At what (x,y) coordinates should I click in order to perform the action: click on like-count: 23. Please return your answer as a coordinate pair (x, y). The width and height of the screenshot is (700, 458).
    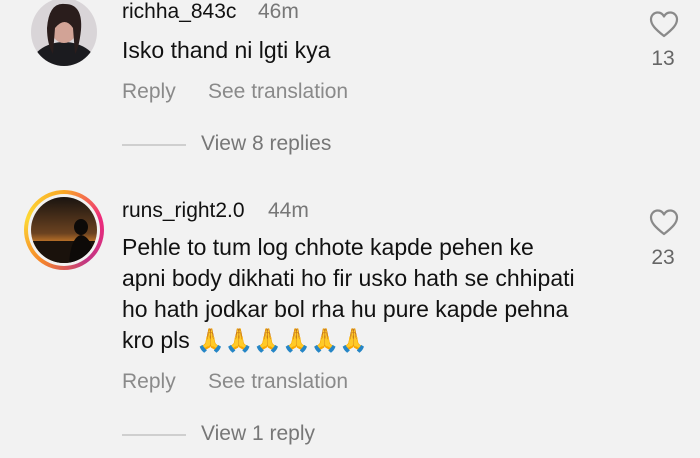
    Looking at the image, I should click on (663, 257).